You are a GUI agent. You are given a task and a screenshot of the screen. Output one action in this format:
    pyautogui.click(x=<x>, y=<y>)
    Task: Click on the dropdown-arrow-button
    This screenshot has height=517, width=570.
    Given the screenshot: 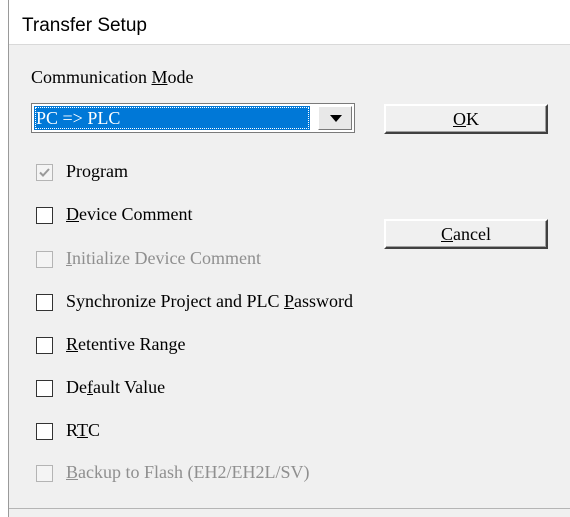 What is the action you would take?
    pyautogui.click(x=335, y=118)
    